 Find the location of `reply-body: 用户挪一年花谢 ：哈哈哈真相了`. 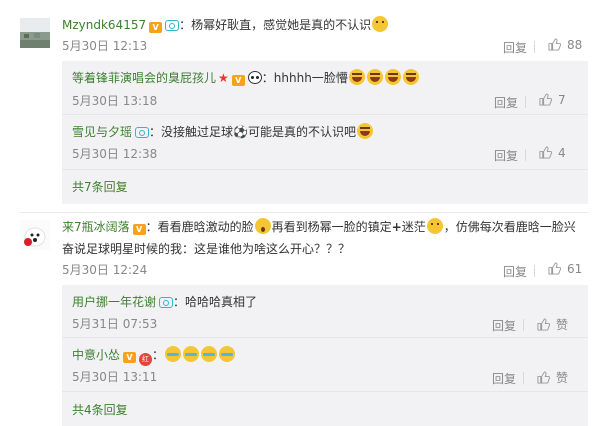

reply-body: 用户挪一年花谢 ：哈哈哈真相了 is located at coordinates (164, 302).